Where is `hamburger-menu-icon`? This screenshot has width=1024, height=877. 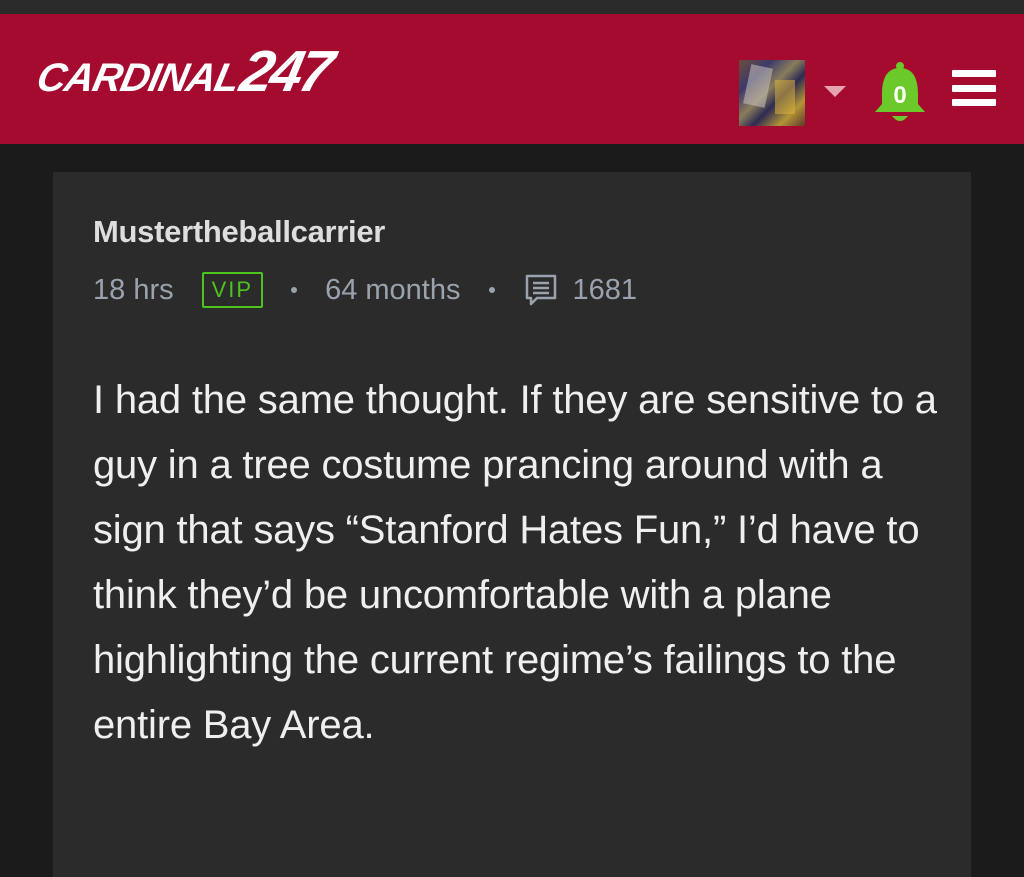
hamburger-menu-icon is located at coordinates (974, 88).